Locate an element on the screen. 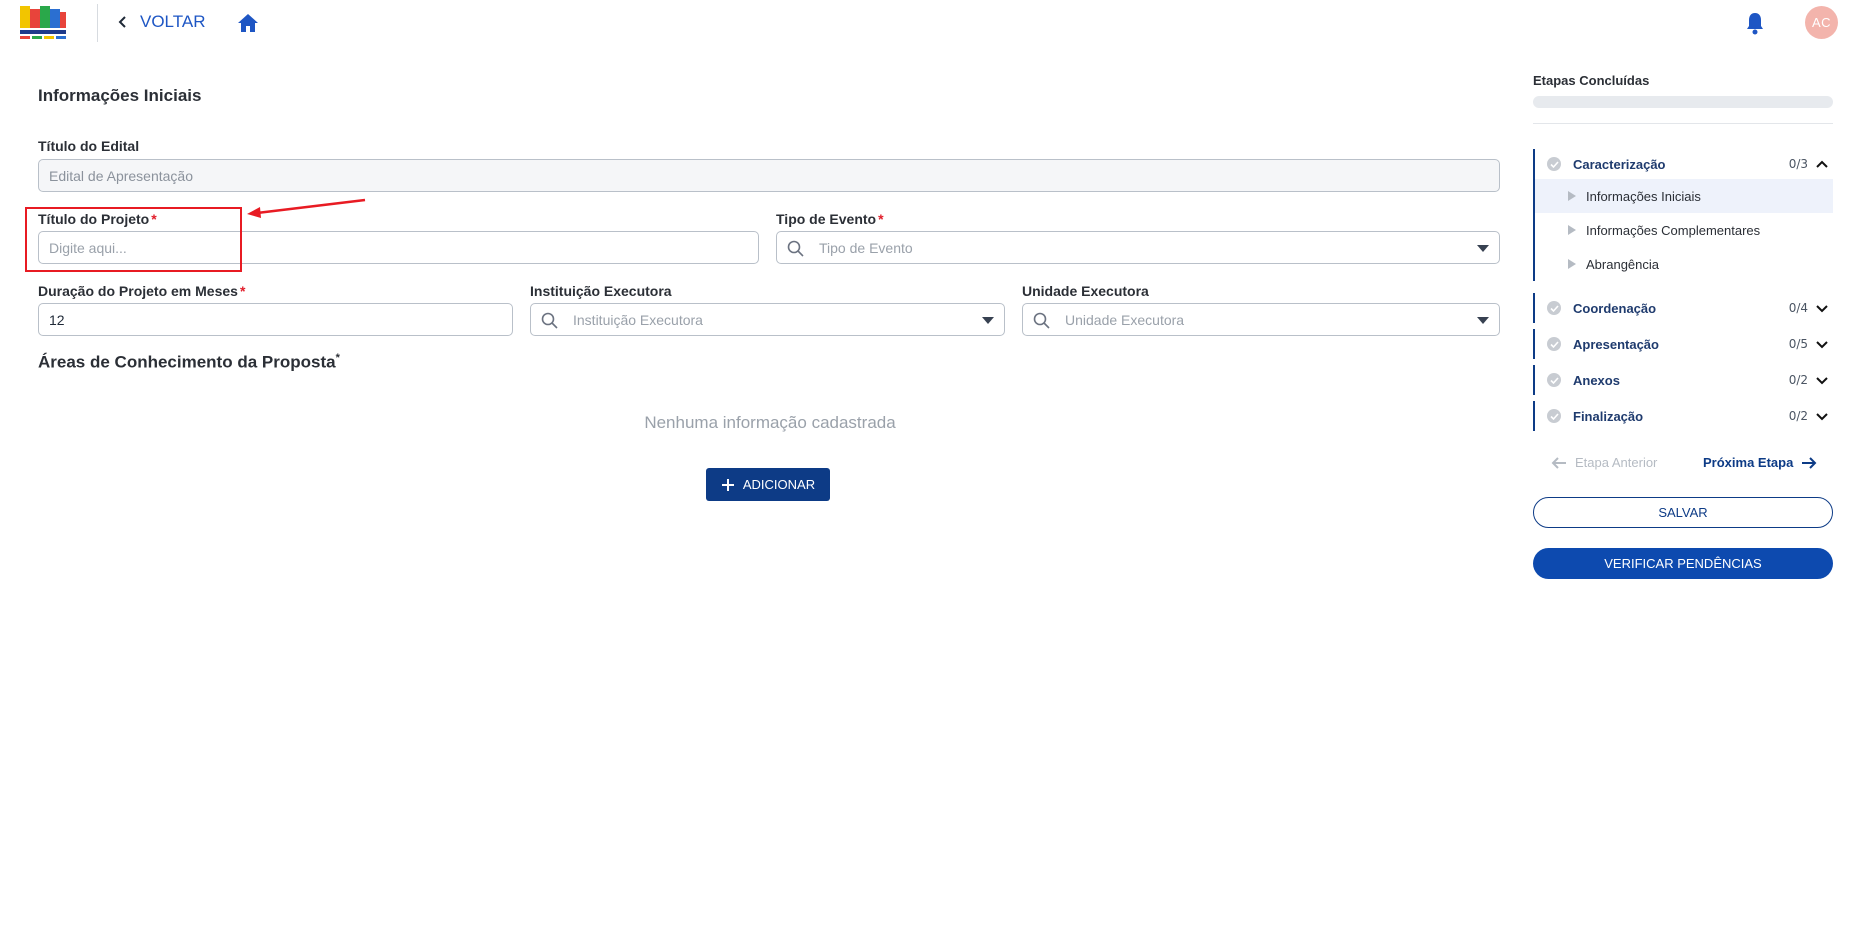  top-bar: VOLTAR AC is located at coordinates (925, 23).